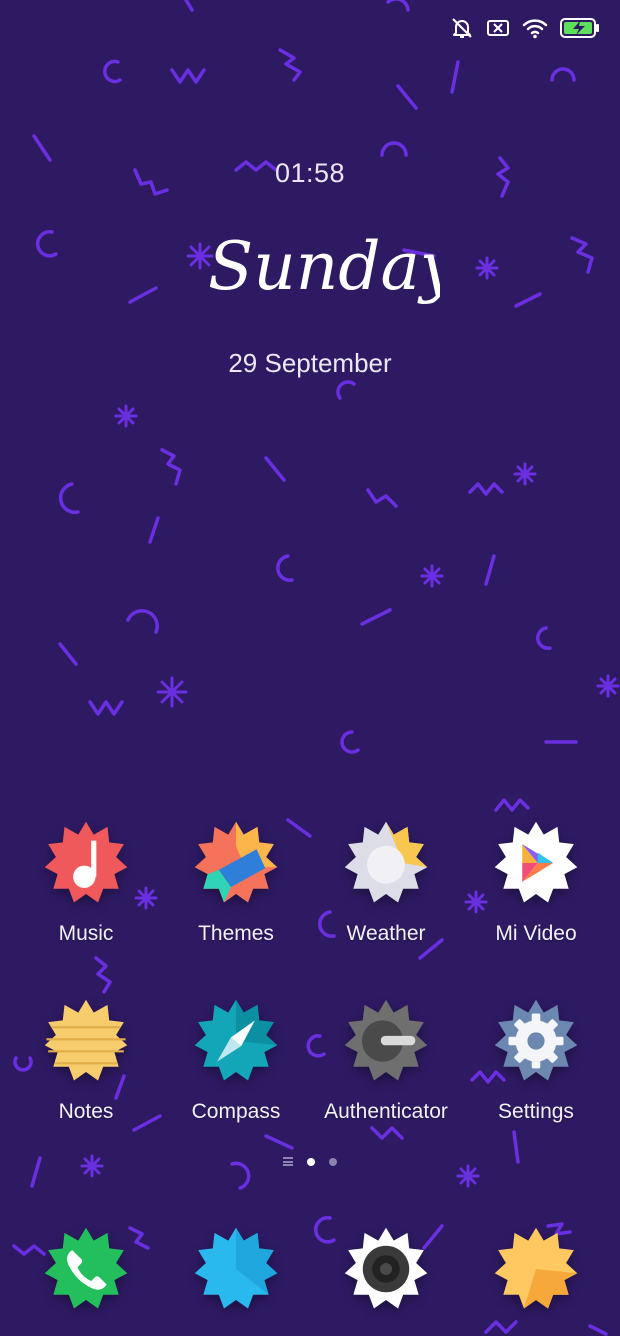 This screenshot has width=620, height=1336. I want to click on app-settings: Settings, so click(536, 1073).